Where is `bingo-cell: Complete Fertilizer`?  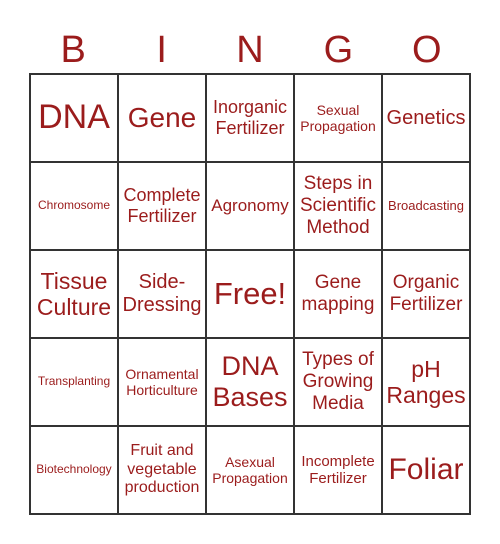
bingo-cell: Complete Fertilizer is located at coordinates (162, 206).